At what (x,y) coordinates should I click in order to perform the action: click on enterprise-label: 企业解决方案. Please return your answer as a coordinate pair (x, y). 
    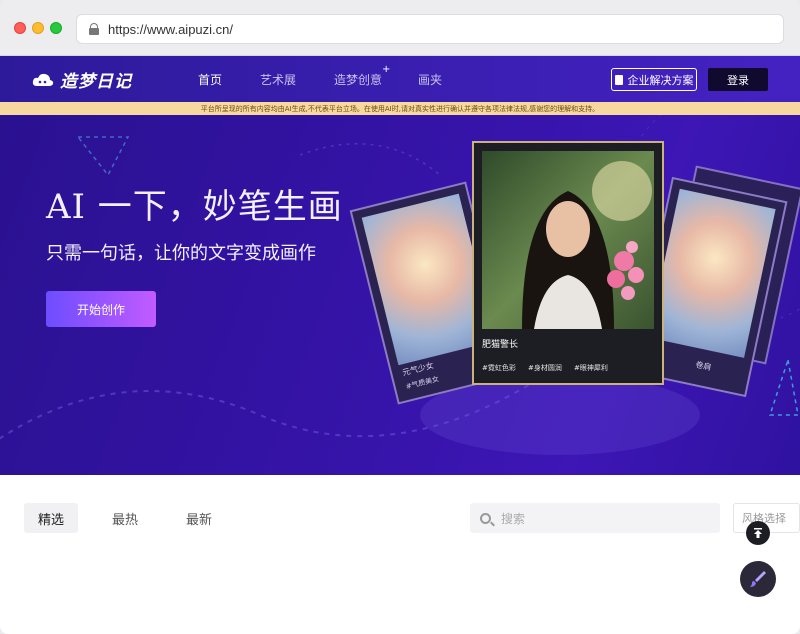
    Looking at the image, I should click on (660, 80).